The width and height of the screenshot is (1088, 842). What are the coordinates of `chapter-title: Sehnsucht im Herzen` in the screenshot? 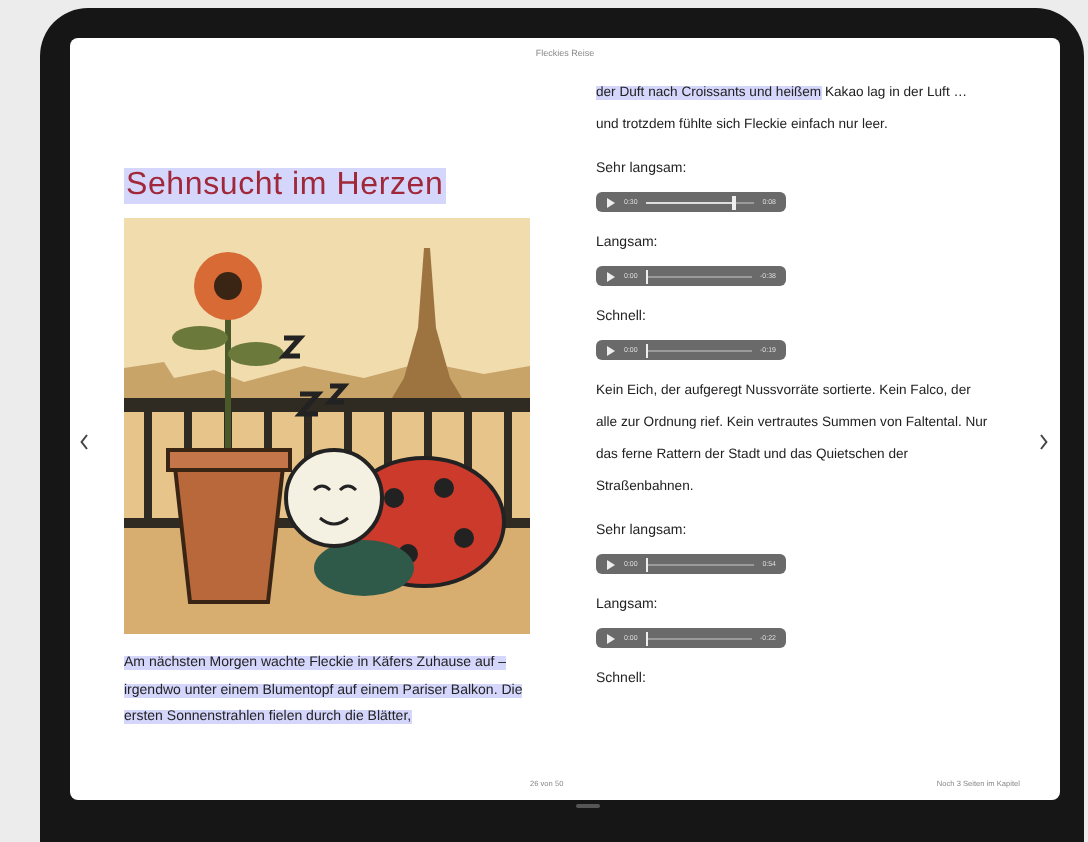 It's located at (285, 186).